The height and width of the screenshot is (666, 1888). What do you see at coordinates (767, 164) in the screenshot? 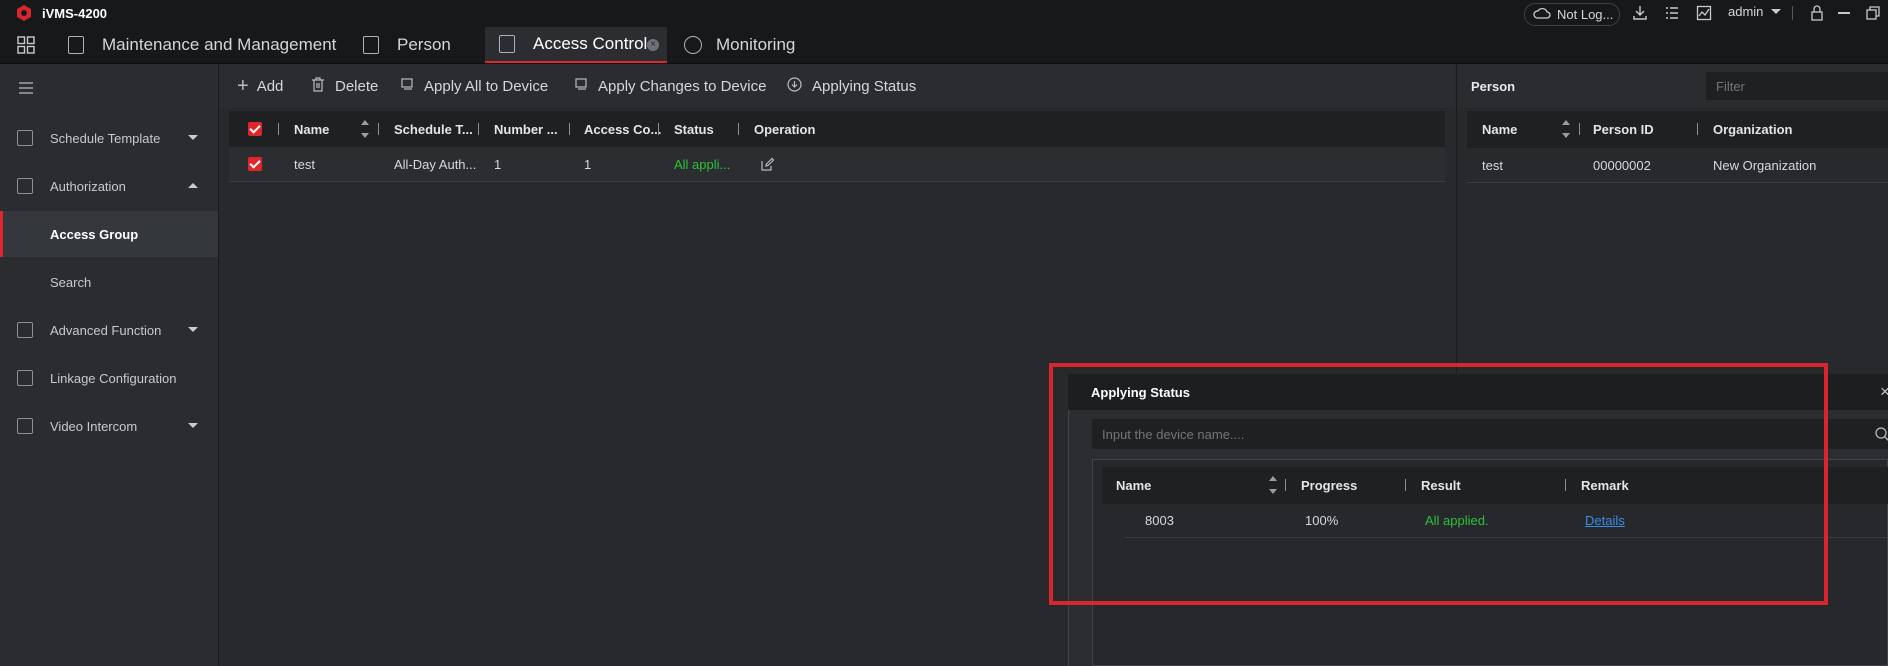
I see `edit-icon` at bounding box center [767, 164].